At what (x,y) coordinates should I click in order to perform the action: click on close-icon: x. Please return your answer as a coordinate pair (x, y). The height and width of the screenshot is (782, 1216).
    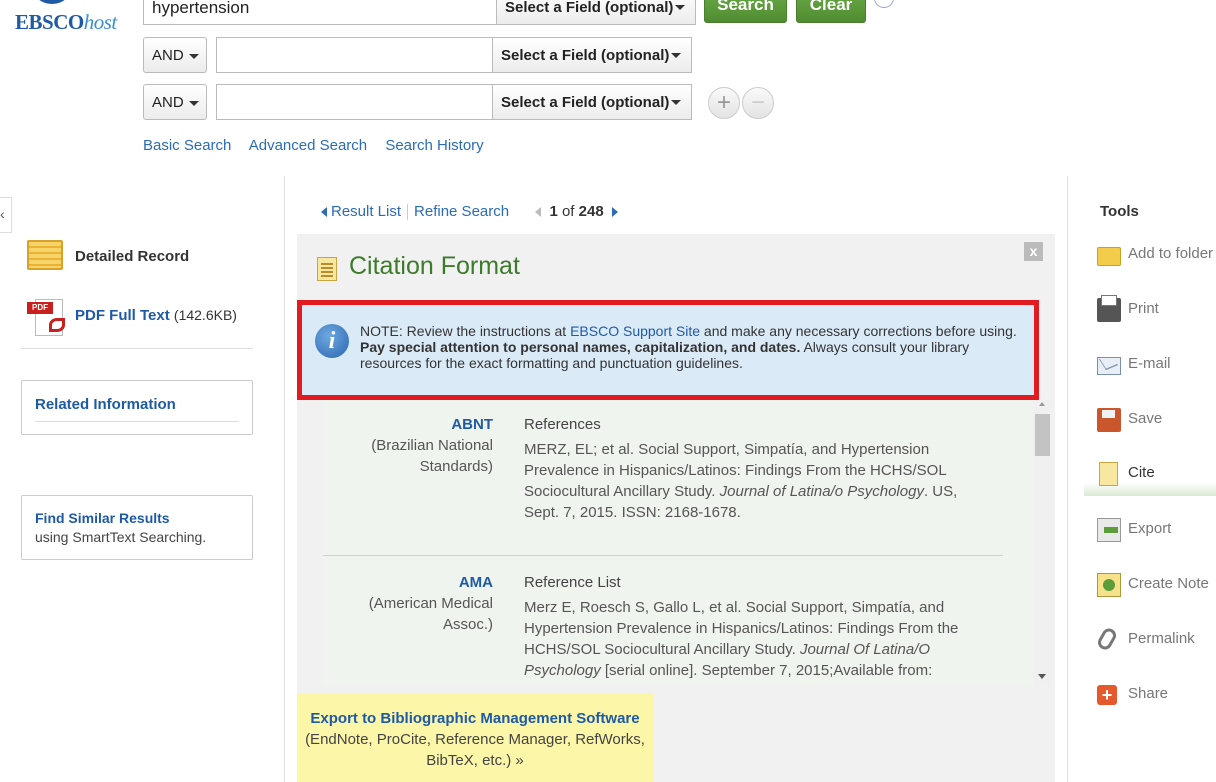
    Looking at the image, I should click on (1033, 251).